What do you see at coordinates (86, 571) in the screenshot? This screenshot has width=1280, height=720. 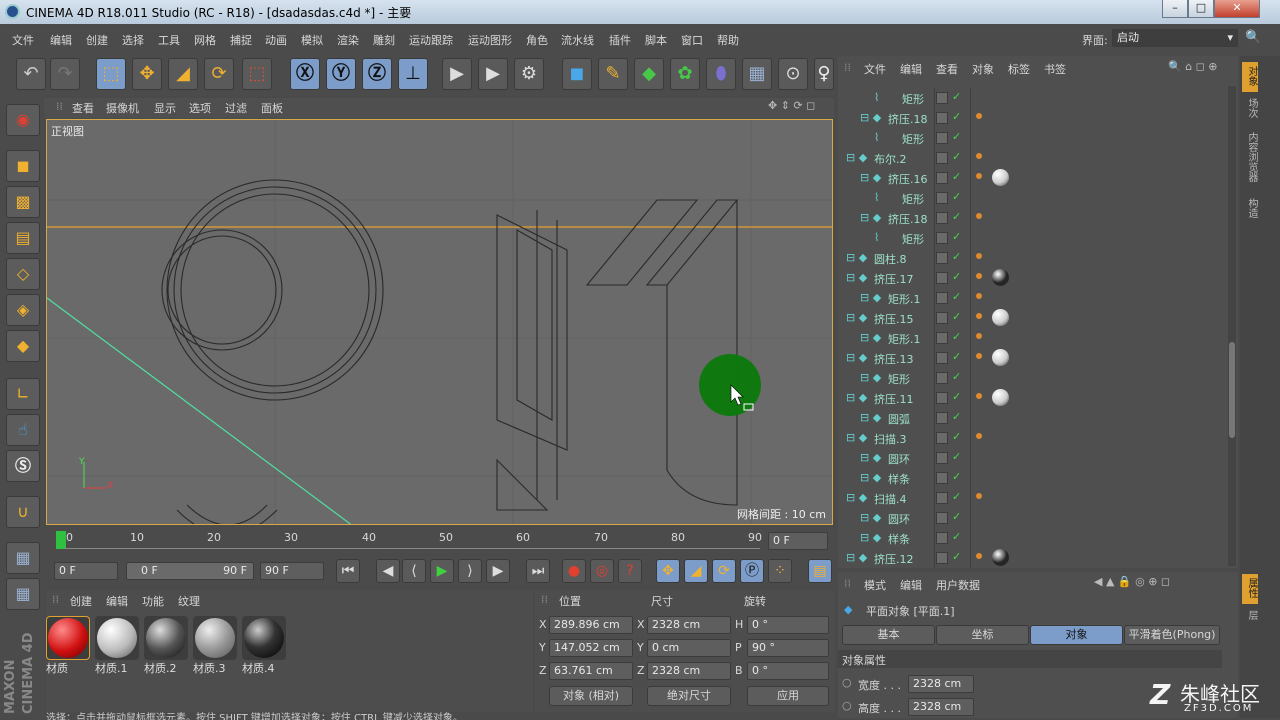 I see `start-frame-field: 0 F` at bounding box center [86, 571].